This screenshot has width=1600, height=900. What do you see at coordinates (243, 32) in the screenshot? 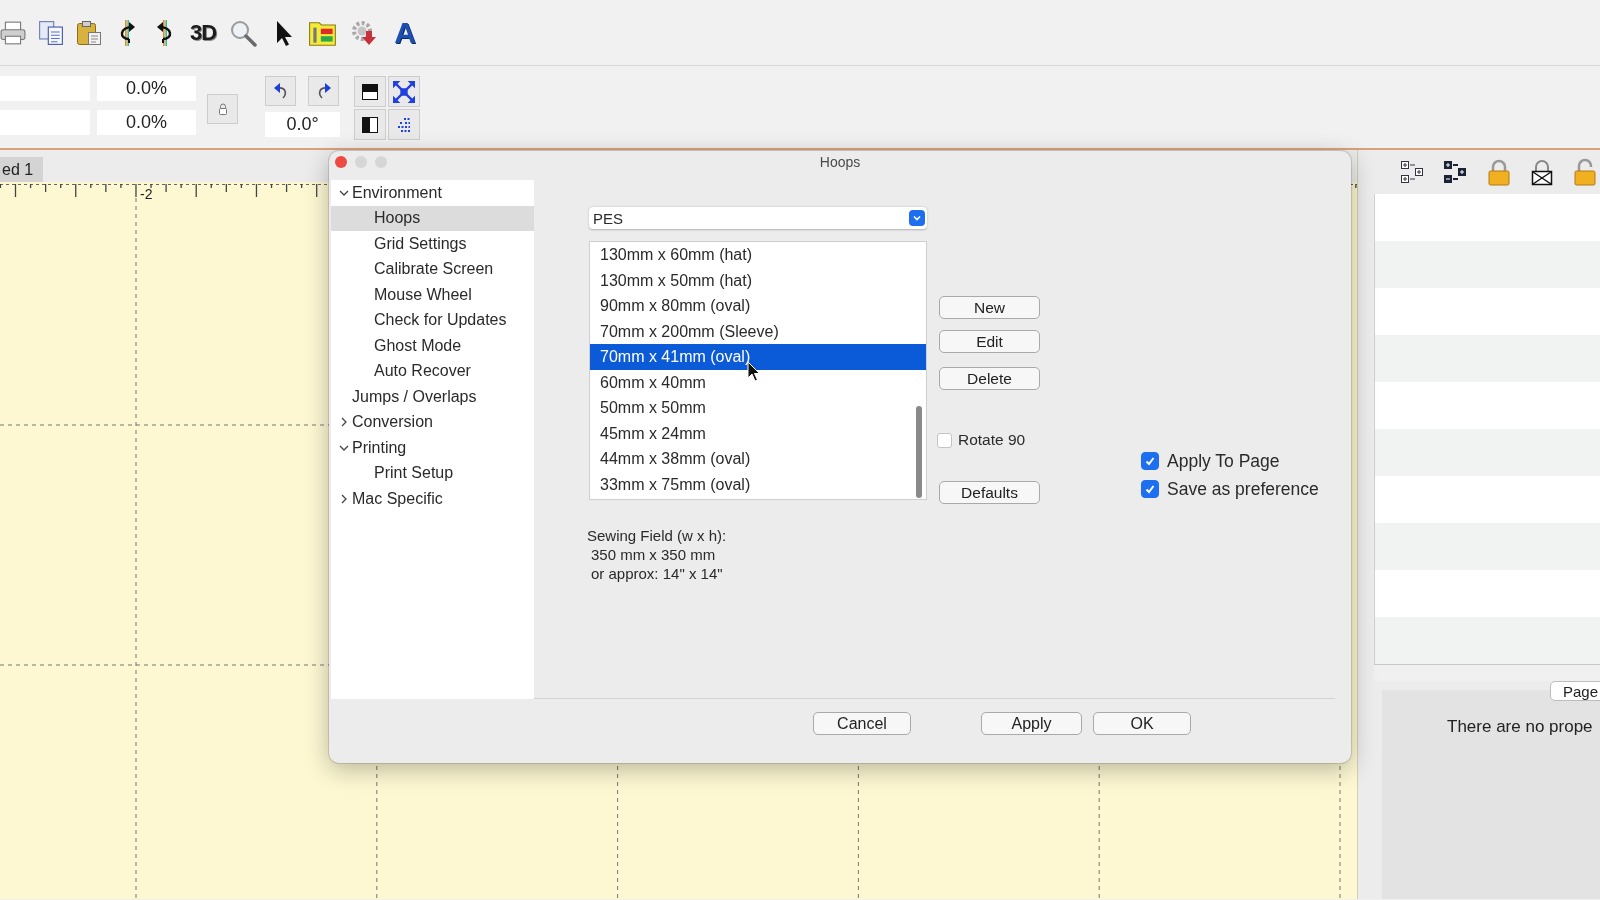
I see `search-icon` at bounding box center [243, 32].